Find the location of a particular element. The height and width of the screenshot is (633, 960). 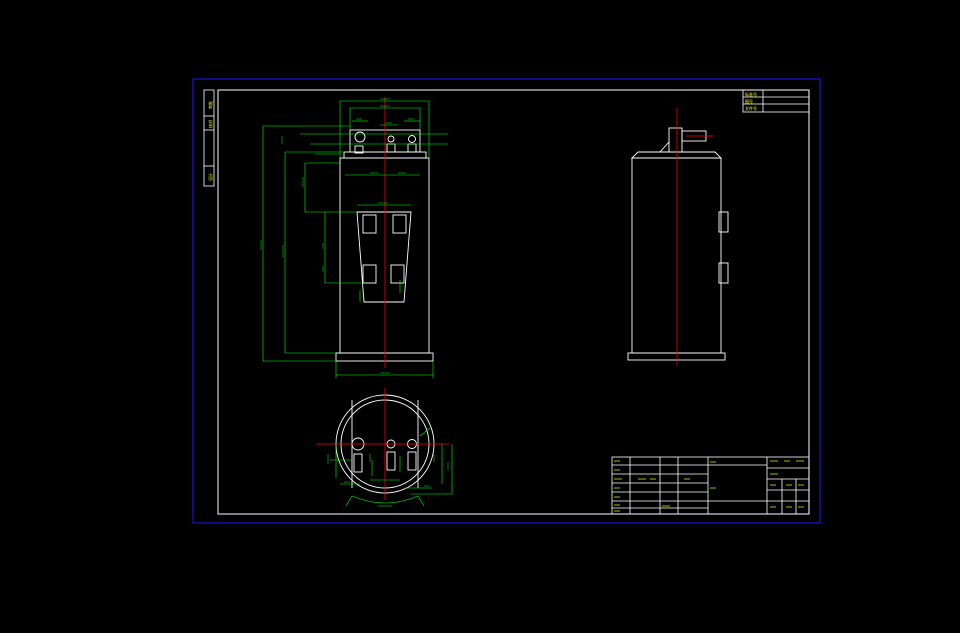

title-block-marks is located at coordinates (709, 486).